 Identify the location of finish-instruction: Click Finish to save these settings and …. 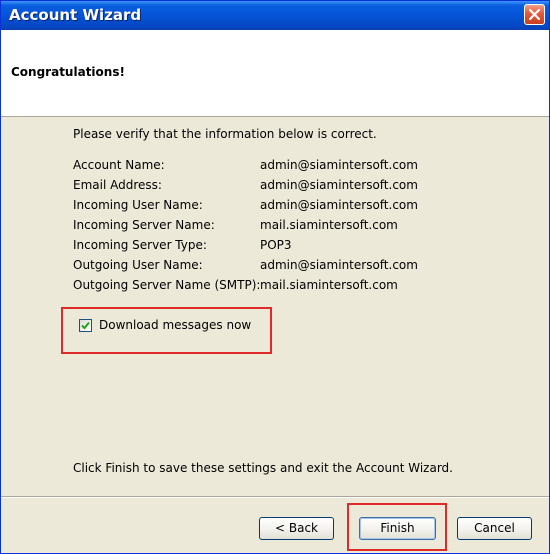
(263, 468).